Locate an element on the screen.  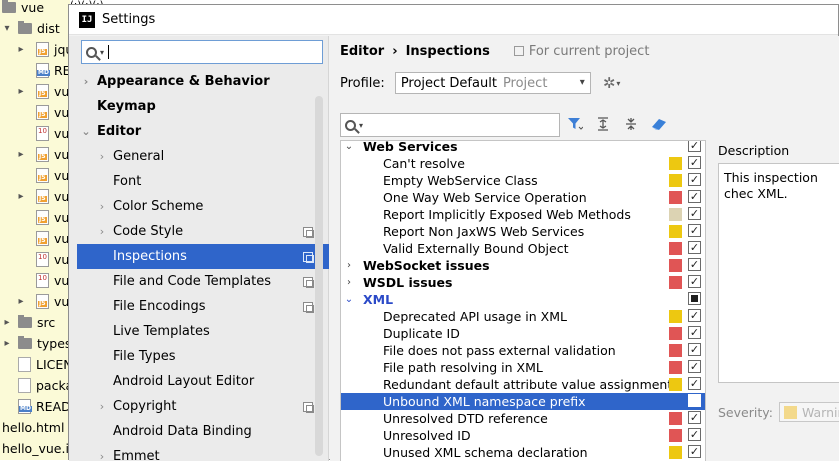
inspection-search-input: ▾ is located at coordinates (450, 125).